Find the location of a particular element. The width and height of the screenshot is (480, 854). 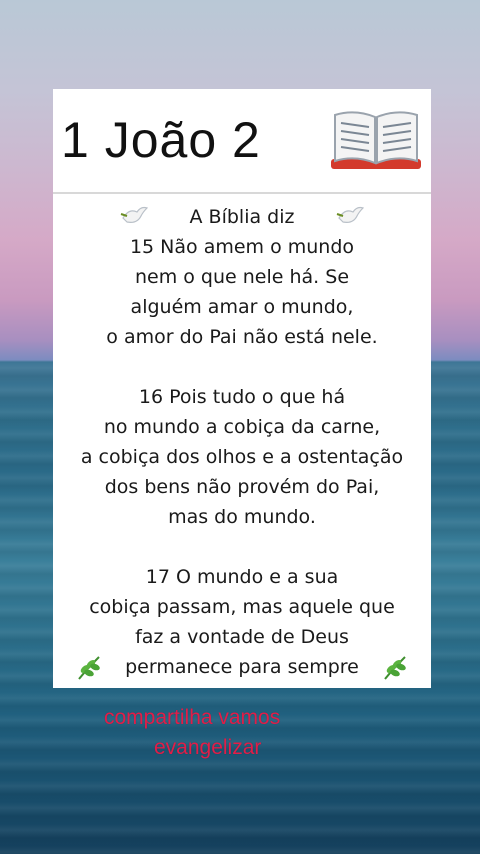

verse-line: 17 O mundo e a sua is located at coordinates (242, 577).